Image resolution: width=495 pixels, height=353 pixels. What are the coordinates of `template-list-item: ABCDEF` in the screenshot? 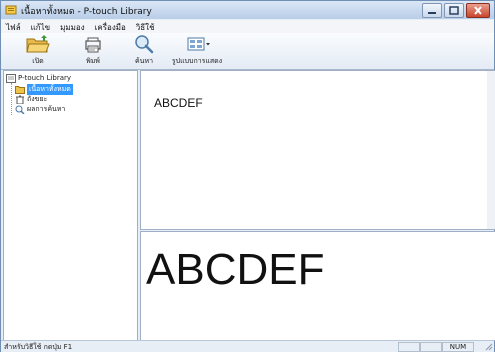 It's located at (178, 103).